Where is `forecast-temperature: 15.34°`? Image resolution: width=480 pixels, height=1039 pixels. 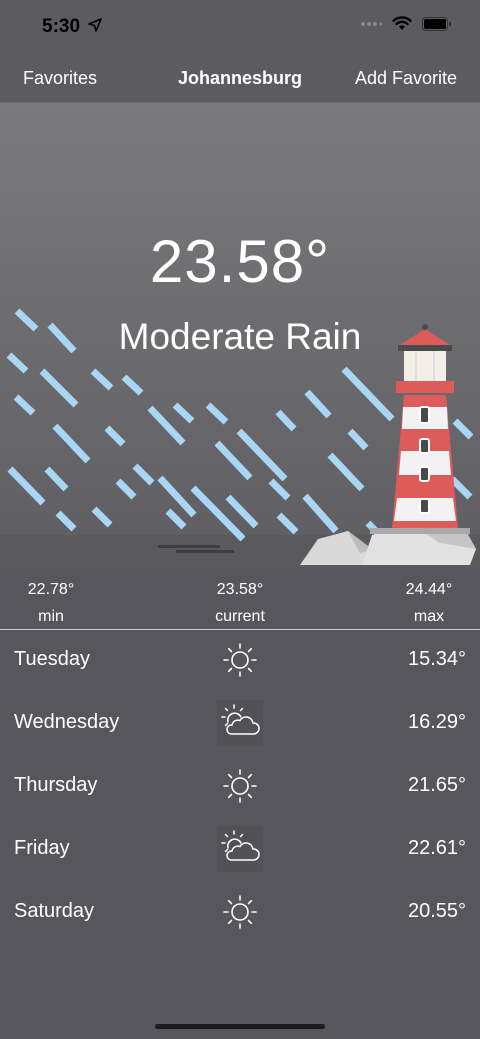
forecast-temperature: 15.34° is located at coordinates (436, 659).